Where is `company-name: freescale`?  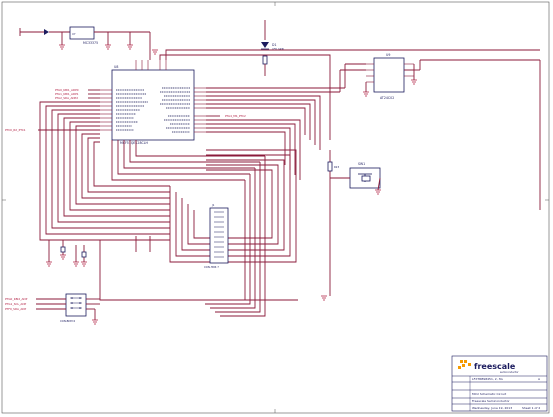
company-name: freescale is located at coordinates (495, 366).